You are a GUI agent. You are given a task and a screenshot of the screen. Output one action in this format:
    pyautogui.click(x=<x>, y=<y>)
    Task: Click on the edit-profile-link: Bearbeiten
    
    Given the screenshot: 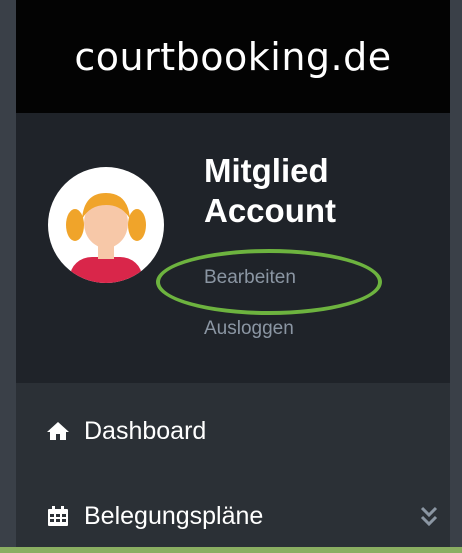 What is the action you would take?
    pyautogui.click(x=250, y=278)
    